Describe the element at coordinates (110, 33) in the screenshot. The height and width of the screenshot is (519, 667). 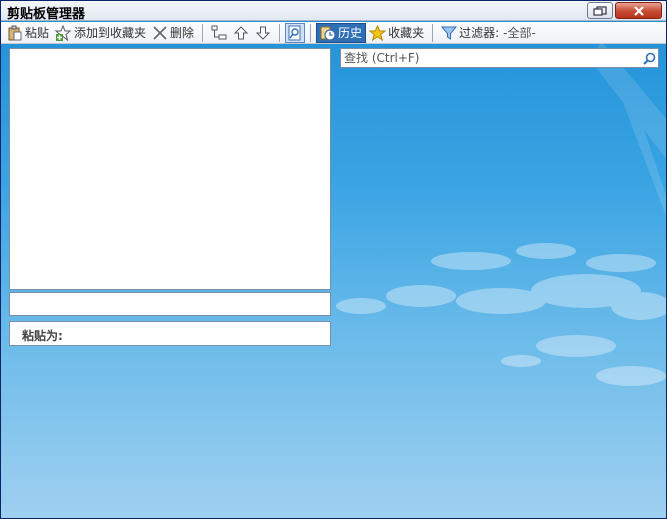
I see `add-to-favorites-label: 添加到收藏夹` at that location.